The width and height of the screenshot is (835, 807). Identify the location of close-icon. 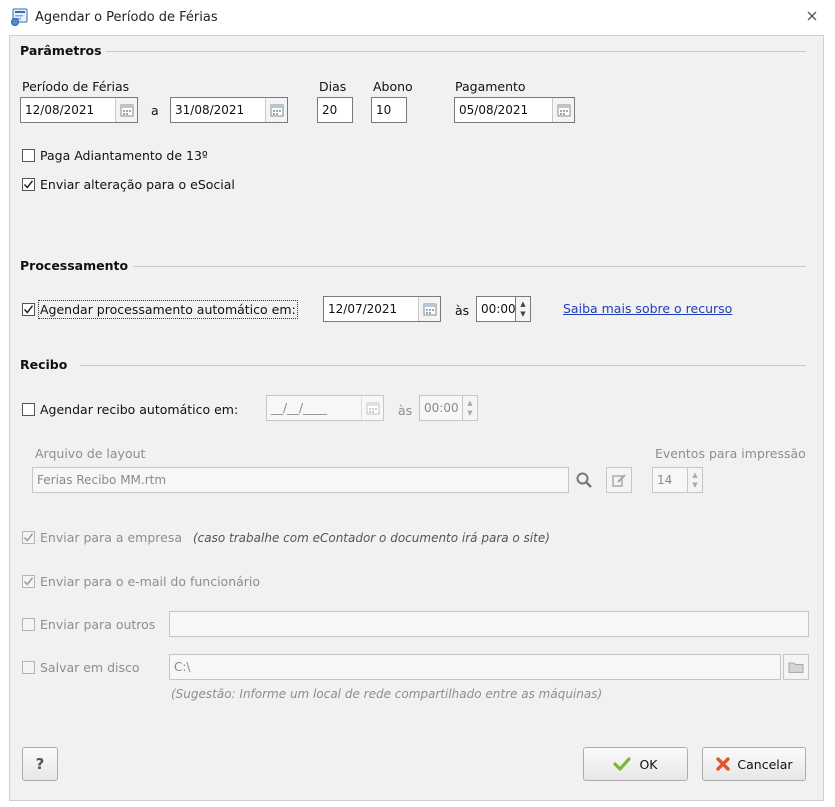
(812, 18).